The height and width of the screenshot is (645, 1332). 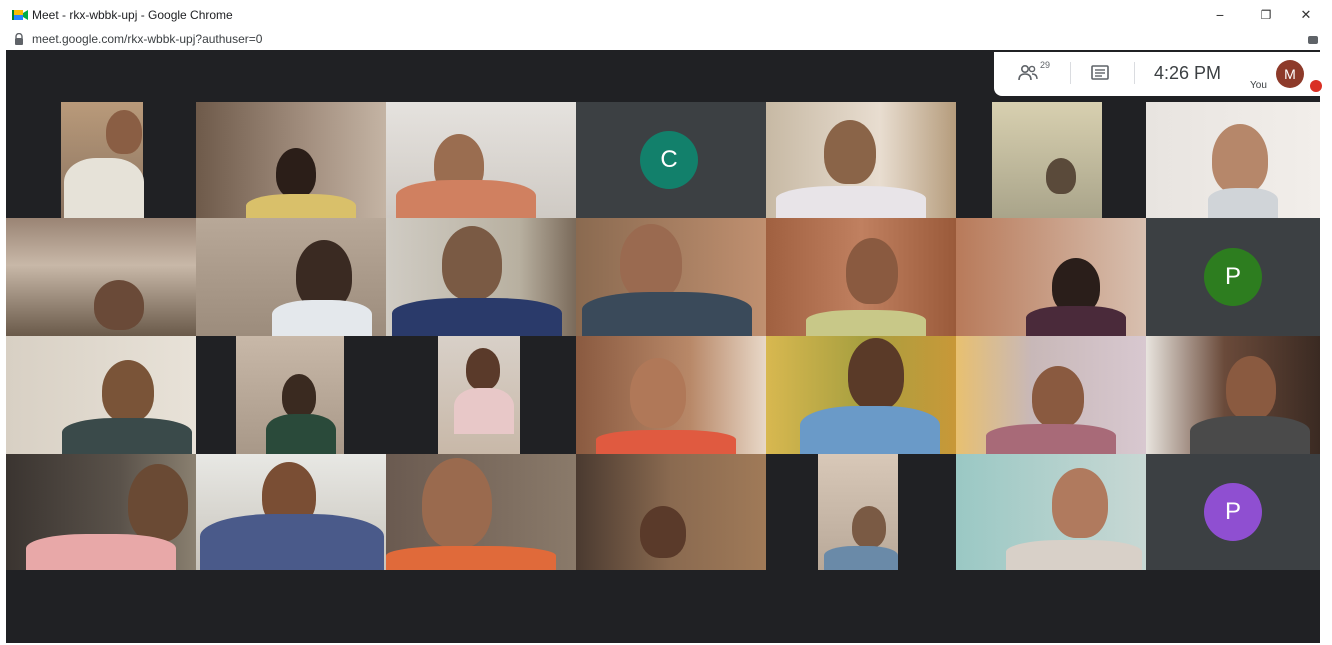 I want to click on participant-avatar-c: C, so click(x=669, y=160).